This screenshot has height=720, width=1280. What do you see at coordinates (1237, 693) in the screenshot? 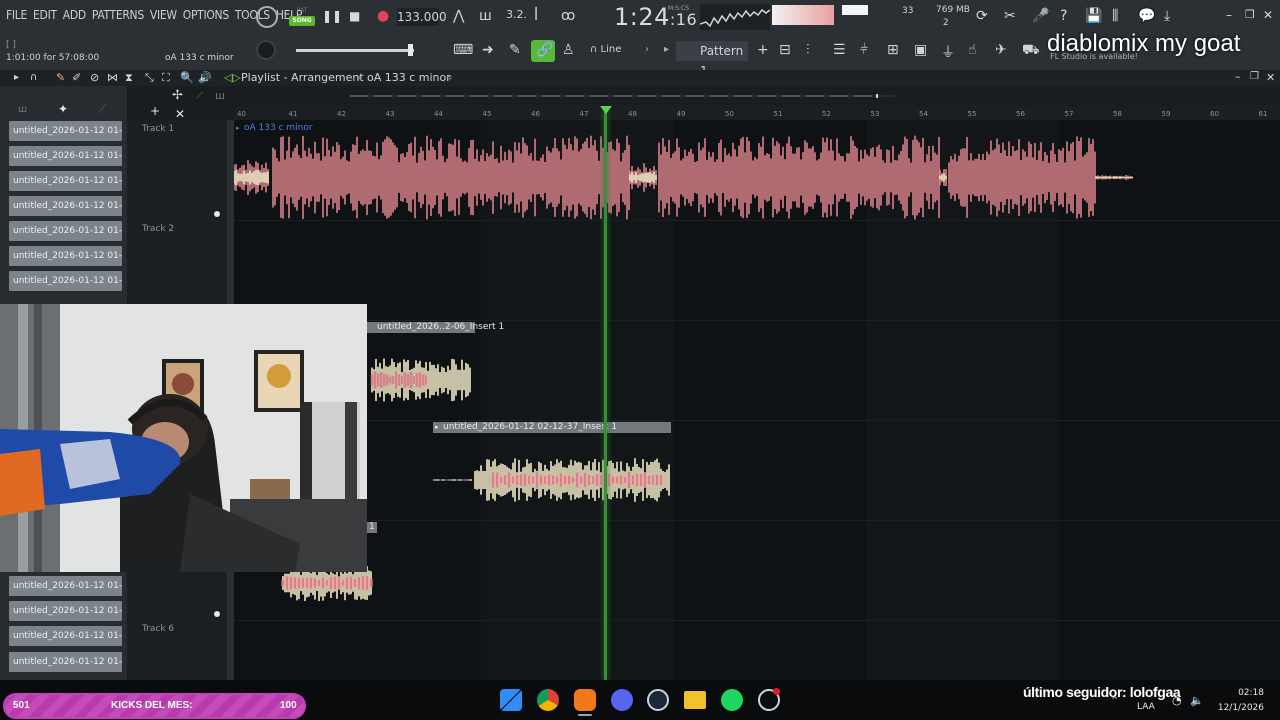
I see `taskbar-time: 02:18` at bounding box center [1237, 693].